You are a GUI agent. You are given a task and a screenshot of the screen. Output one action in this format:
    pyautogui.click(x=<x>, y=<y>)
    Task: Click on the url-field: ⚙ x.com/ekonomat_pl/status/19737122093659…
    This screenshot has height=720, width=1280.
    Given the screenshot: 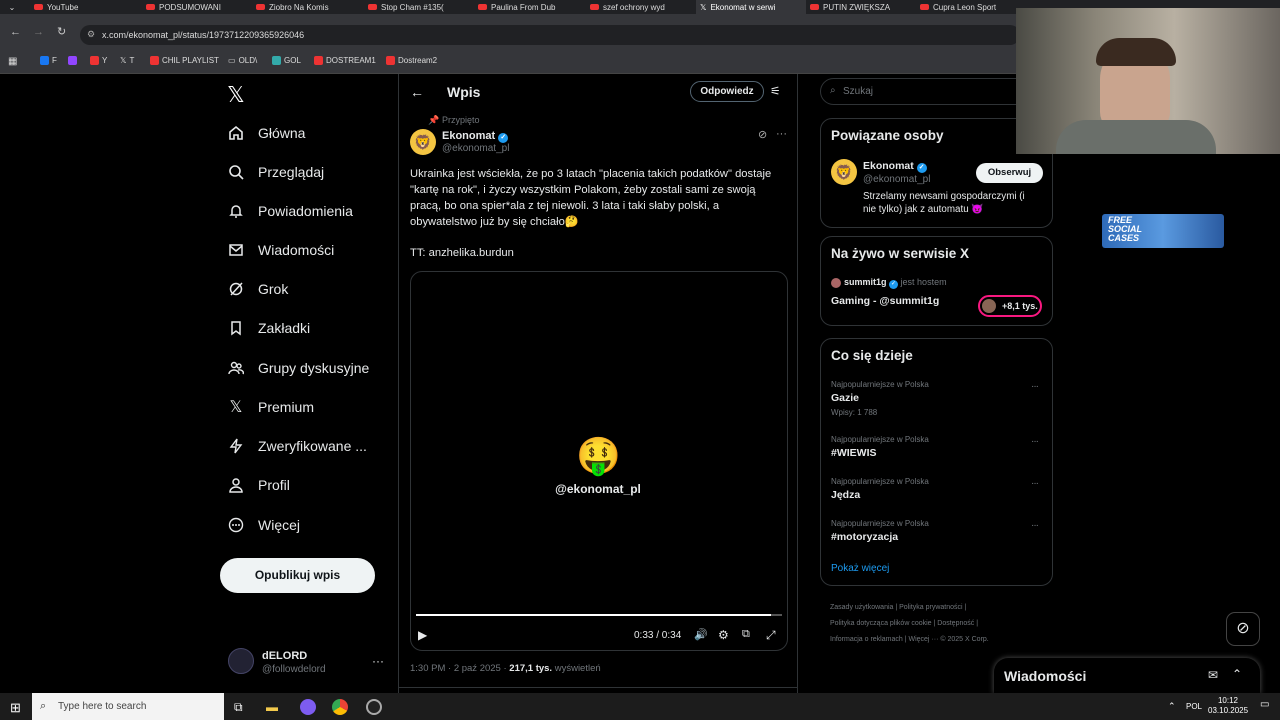 What is the action you would take?
    pyautogui.click(x=550, y=35)
    